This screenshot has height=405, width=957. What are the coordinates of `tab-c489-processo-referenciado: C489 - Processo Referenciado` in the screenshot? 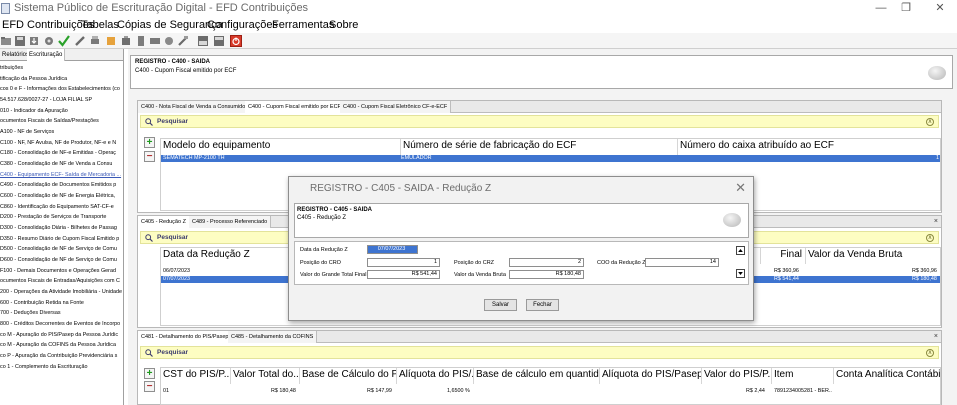 It's located at (230, 222).